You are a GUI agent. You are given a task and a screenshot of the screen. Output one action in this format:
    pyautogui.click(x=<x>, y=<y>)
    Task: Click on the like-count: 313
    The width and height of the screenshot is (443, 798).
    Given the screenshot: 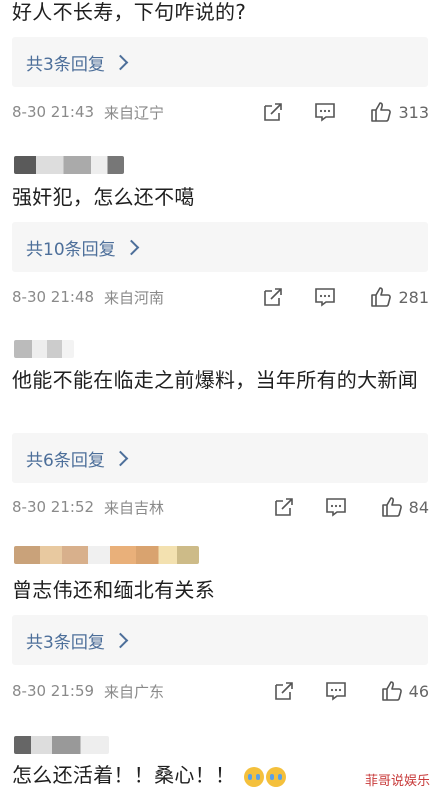 What is the action you would take?
    pyautogui.click(x=413, y=112)
    